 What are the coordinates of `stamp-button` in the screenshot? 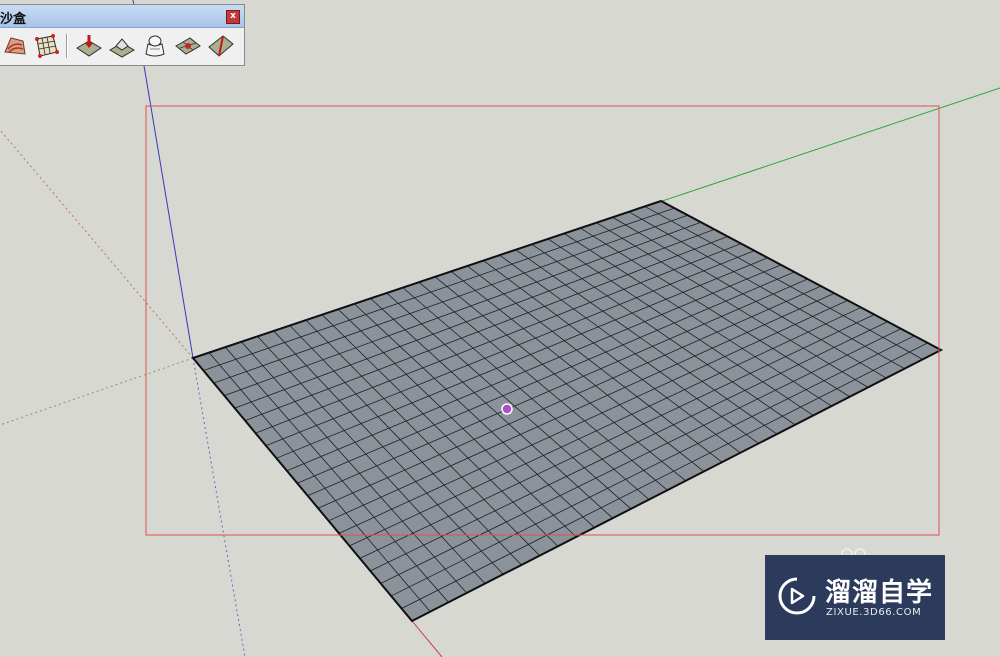 It's located at (122, 46).